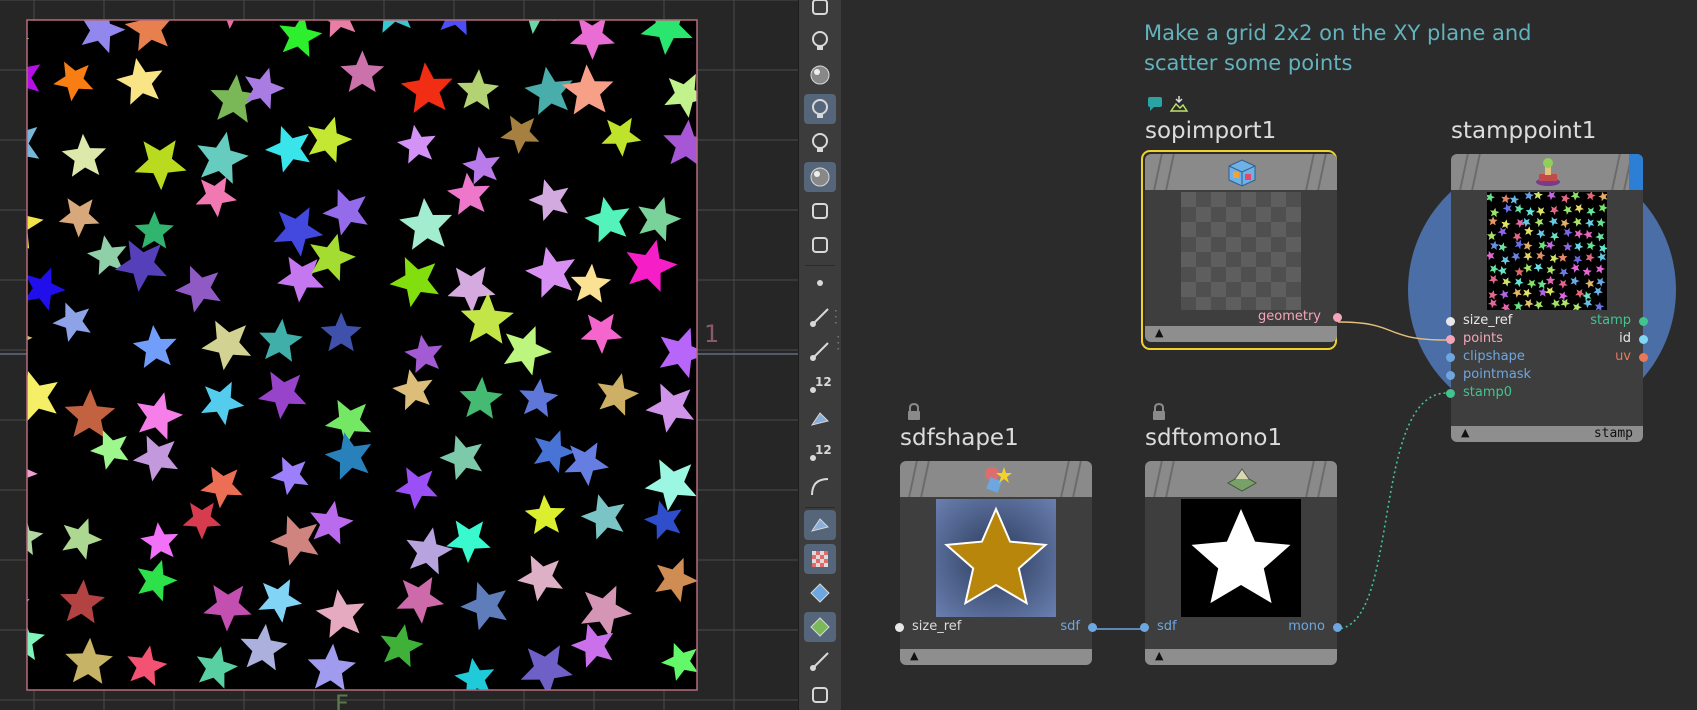 The width and height of the screenshot is (1697, 710). I want to click on node-sdftomono1: sdftomono1 sdf mono ▲, so click(1241, 533).